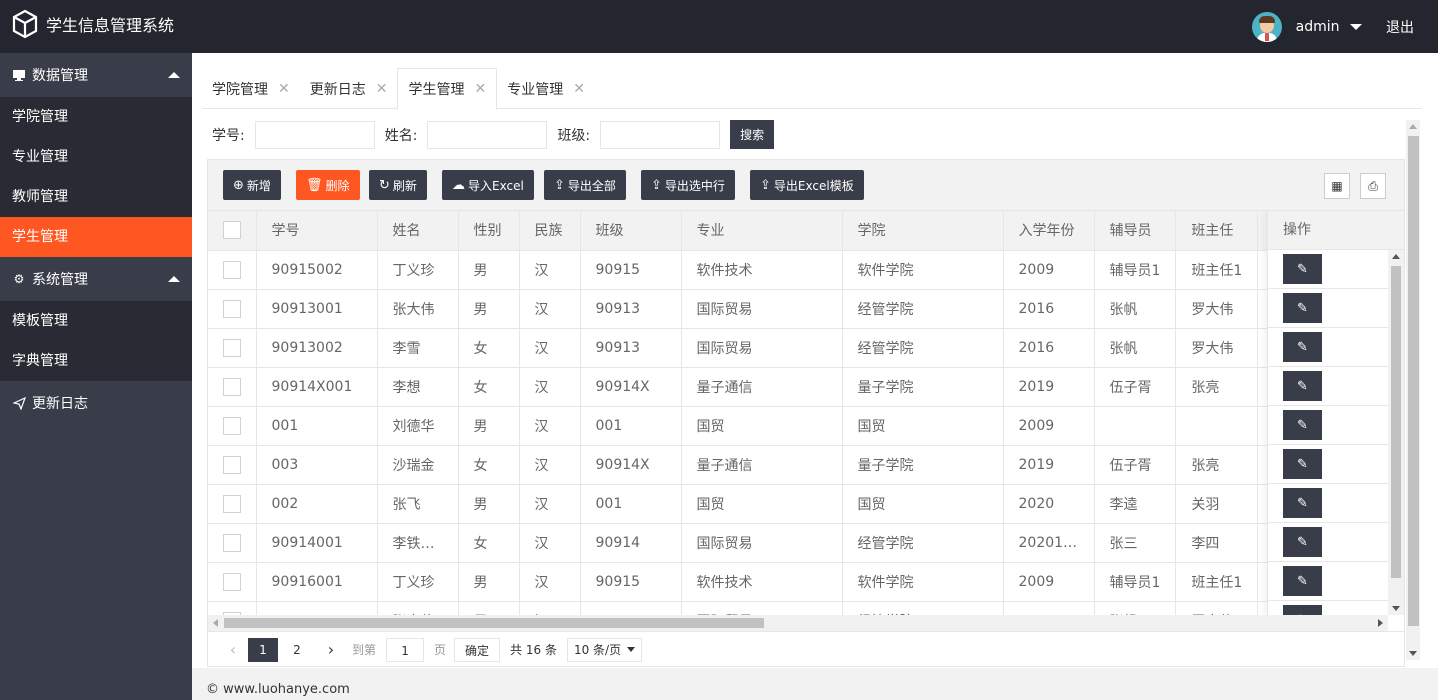  I want to click on scroll-left-icon, so click(215, 623).